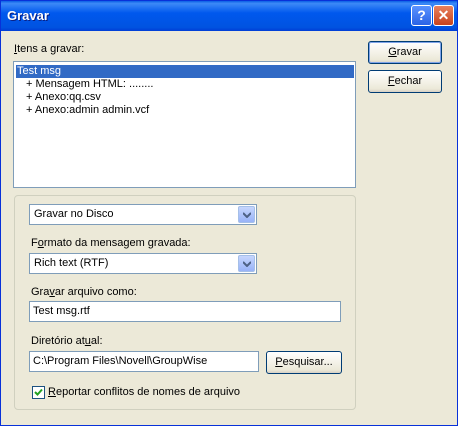 This screenshot has width=458, height=426. Describe the element at coordinates (185, 311) in the screenshot. I see `filename-input: Test msg.rtf` at that location.